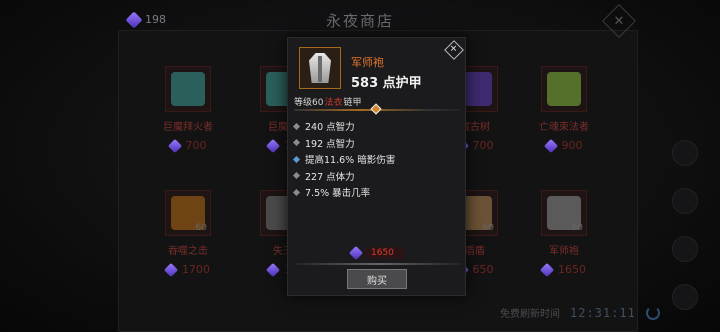  Describe the element at coordinates (603, 312) in the screenshot. I see `timer-value: 12:31:11` at that location.